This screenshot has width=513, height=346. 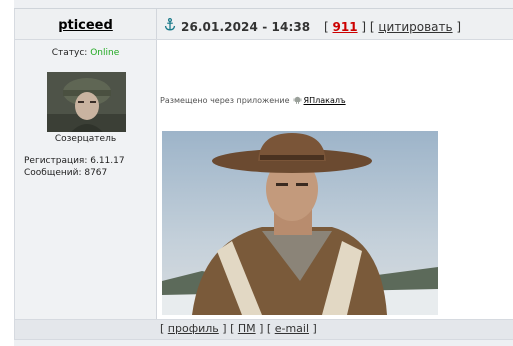 I want to click on posted-via: Размещено через приложение ЯПлакалъ, so click(x=253, y=100).